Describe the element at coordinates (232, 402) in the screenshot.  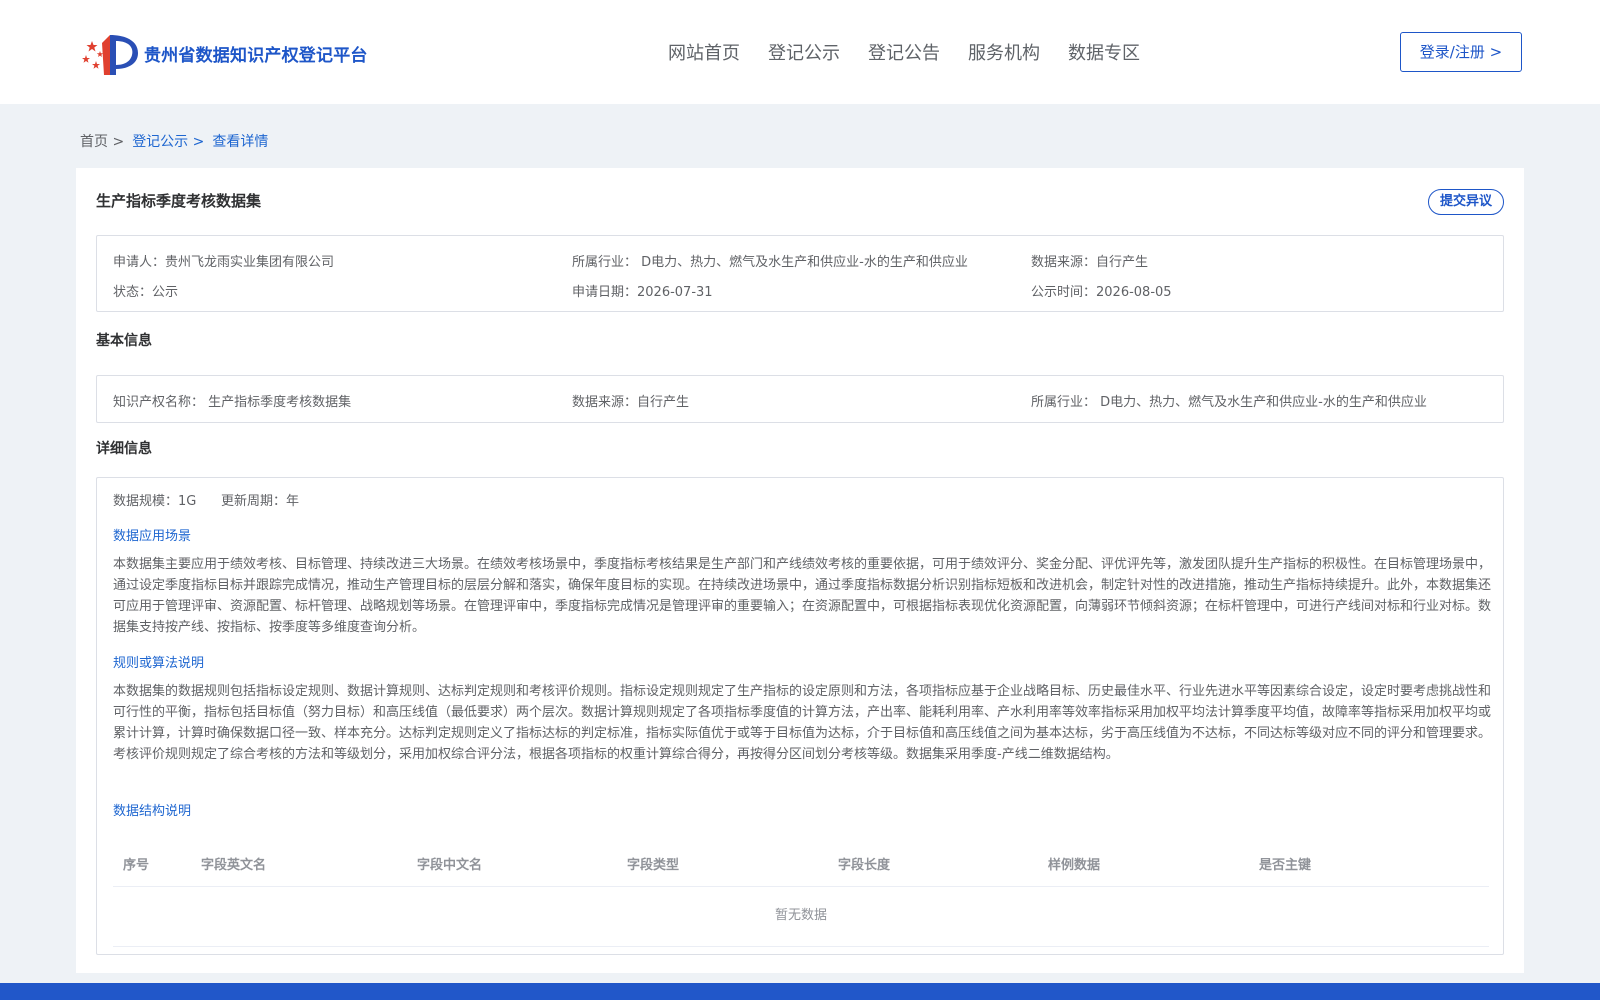
I see `ip-name-field: 知识产权名称： 生产指标季度考核数据集` at that location.